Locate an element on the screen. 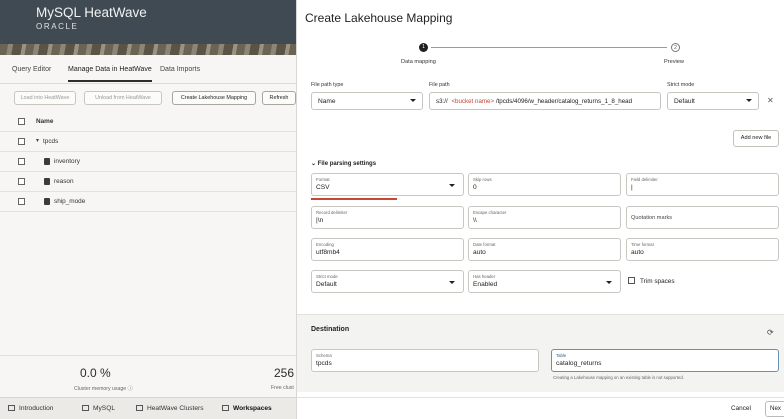 The height and width of the screenshot is (419, 784). table-name: inventory is located at coordinates (67, 161).